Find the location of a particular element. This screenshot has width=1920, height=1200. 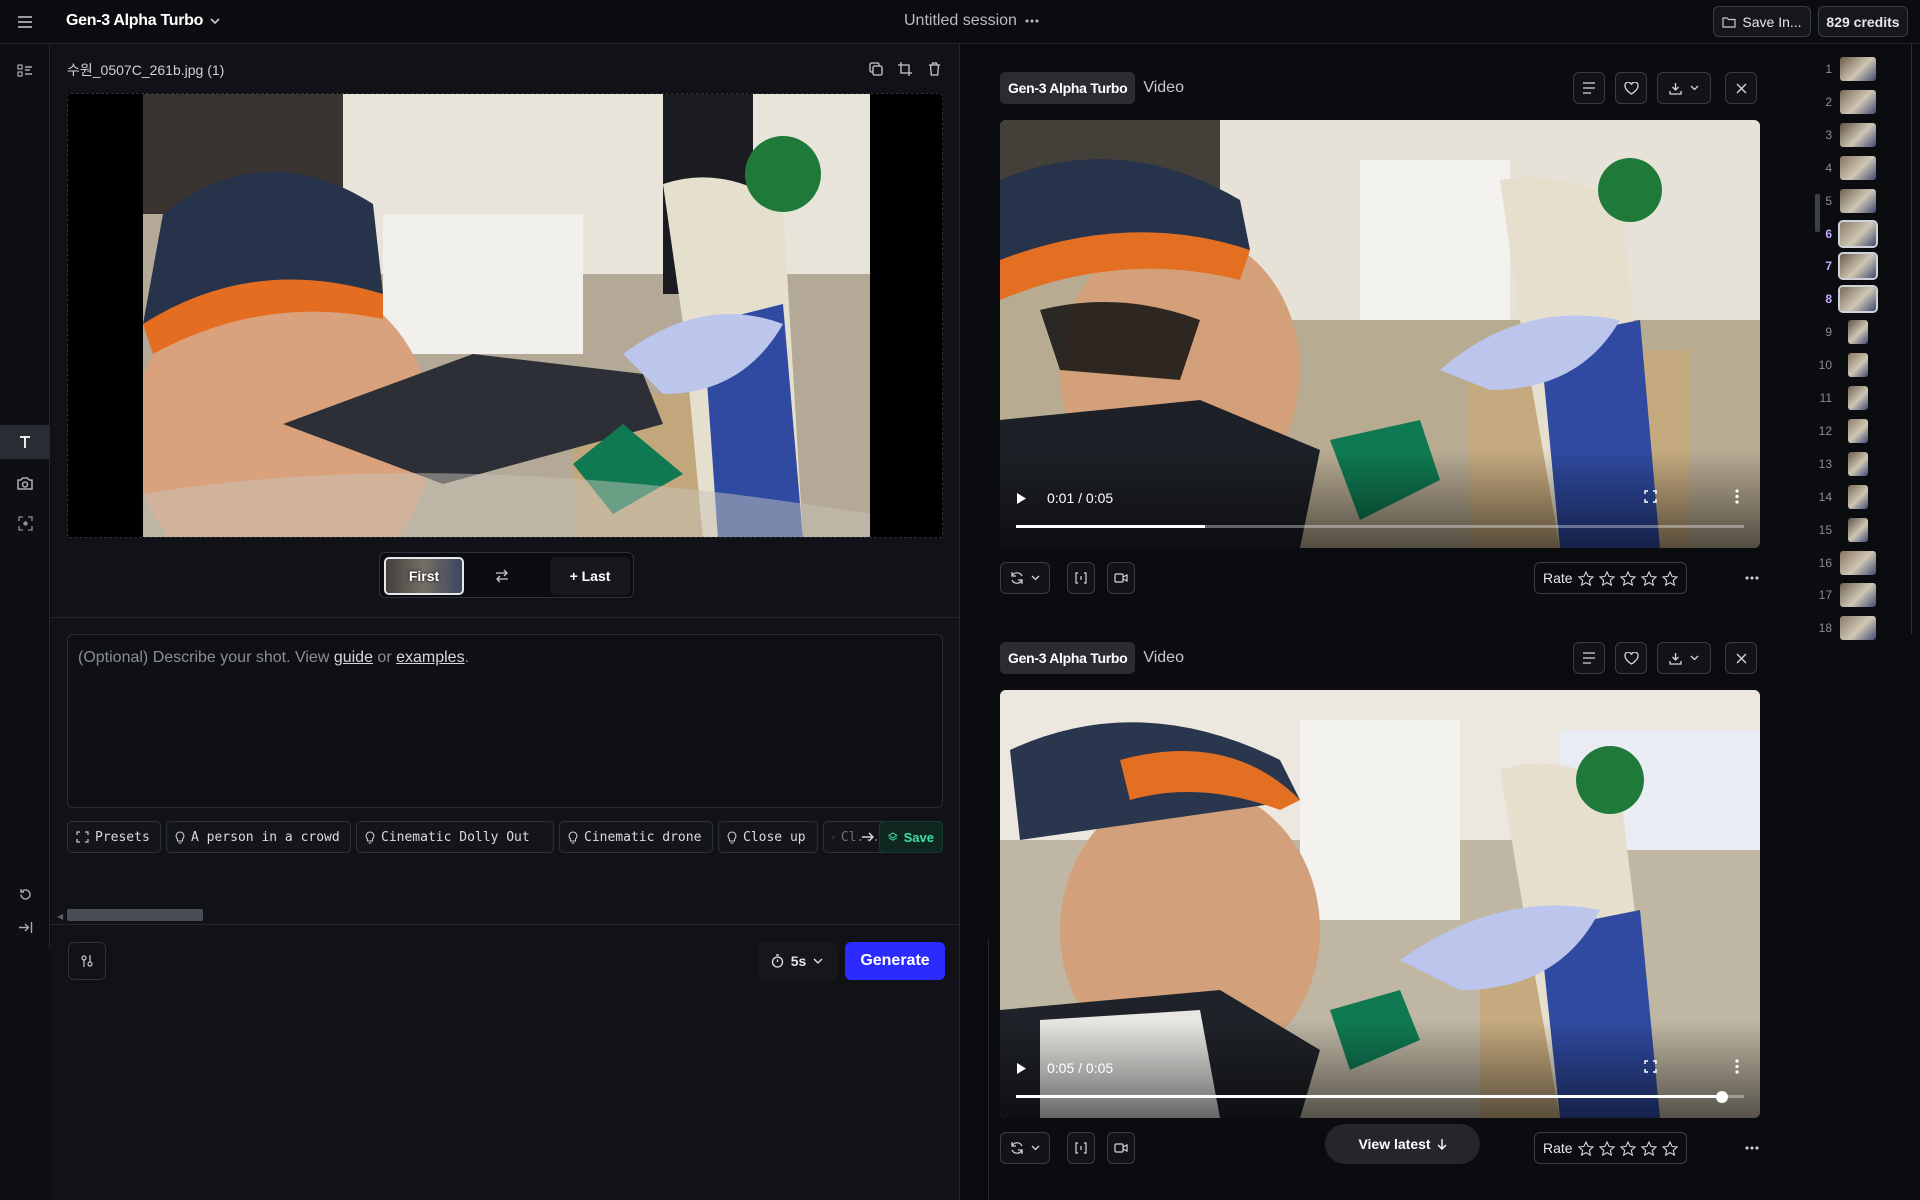

history-item: 14 is located at coordinates (1865, 497).